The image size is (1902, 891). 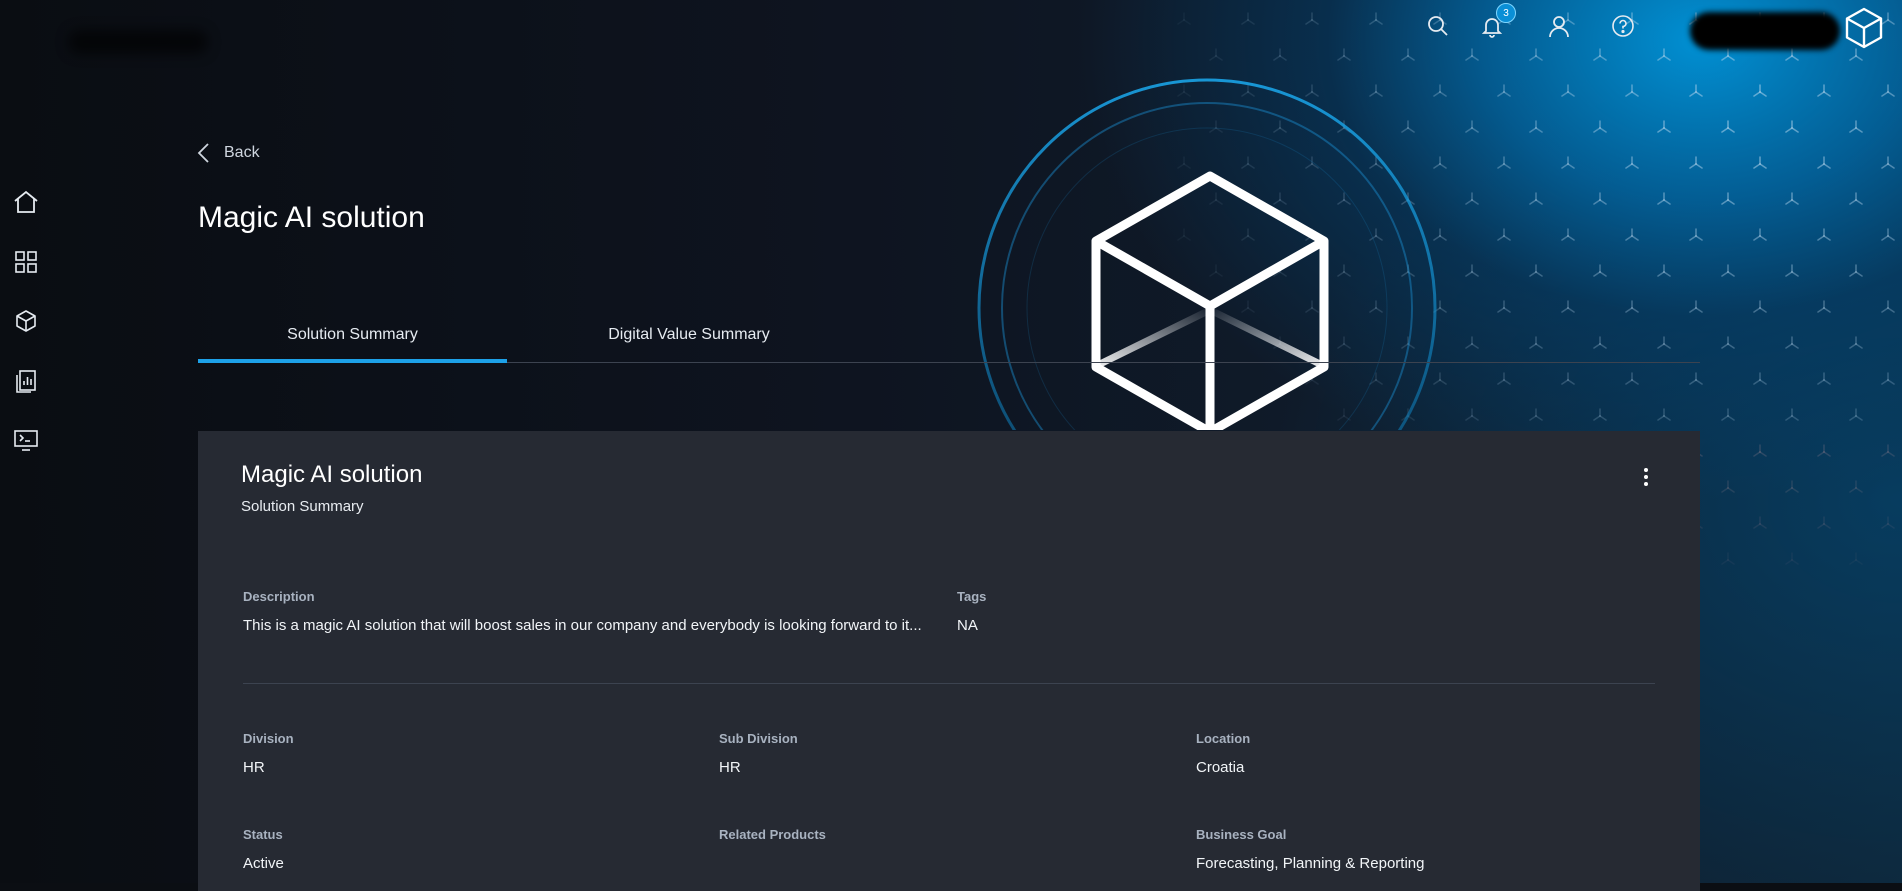 What do you see at coordinates (1310, 863) in the screenshot?
I see `business-goal-value: Forecasting, Planning & Reporting` at bounding box center [1310, 863].